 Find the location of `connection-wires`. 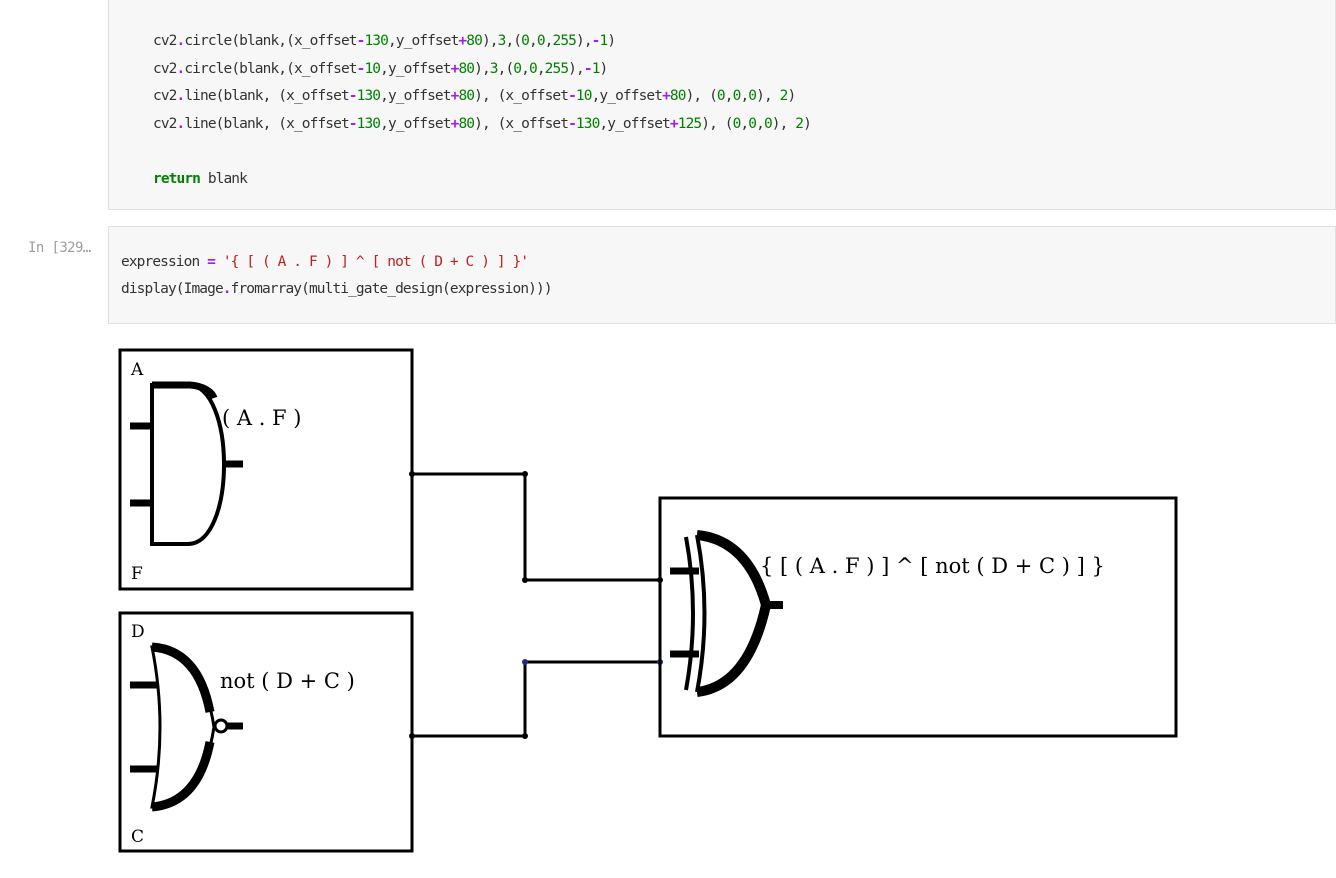

connection-wires is located at coordinates (536, 605).